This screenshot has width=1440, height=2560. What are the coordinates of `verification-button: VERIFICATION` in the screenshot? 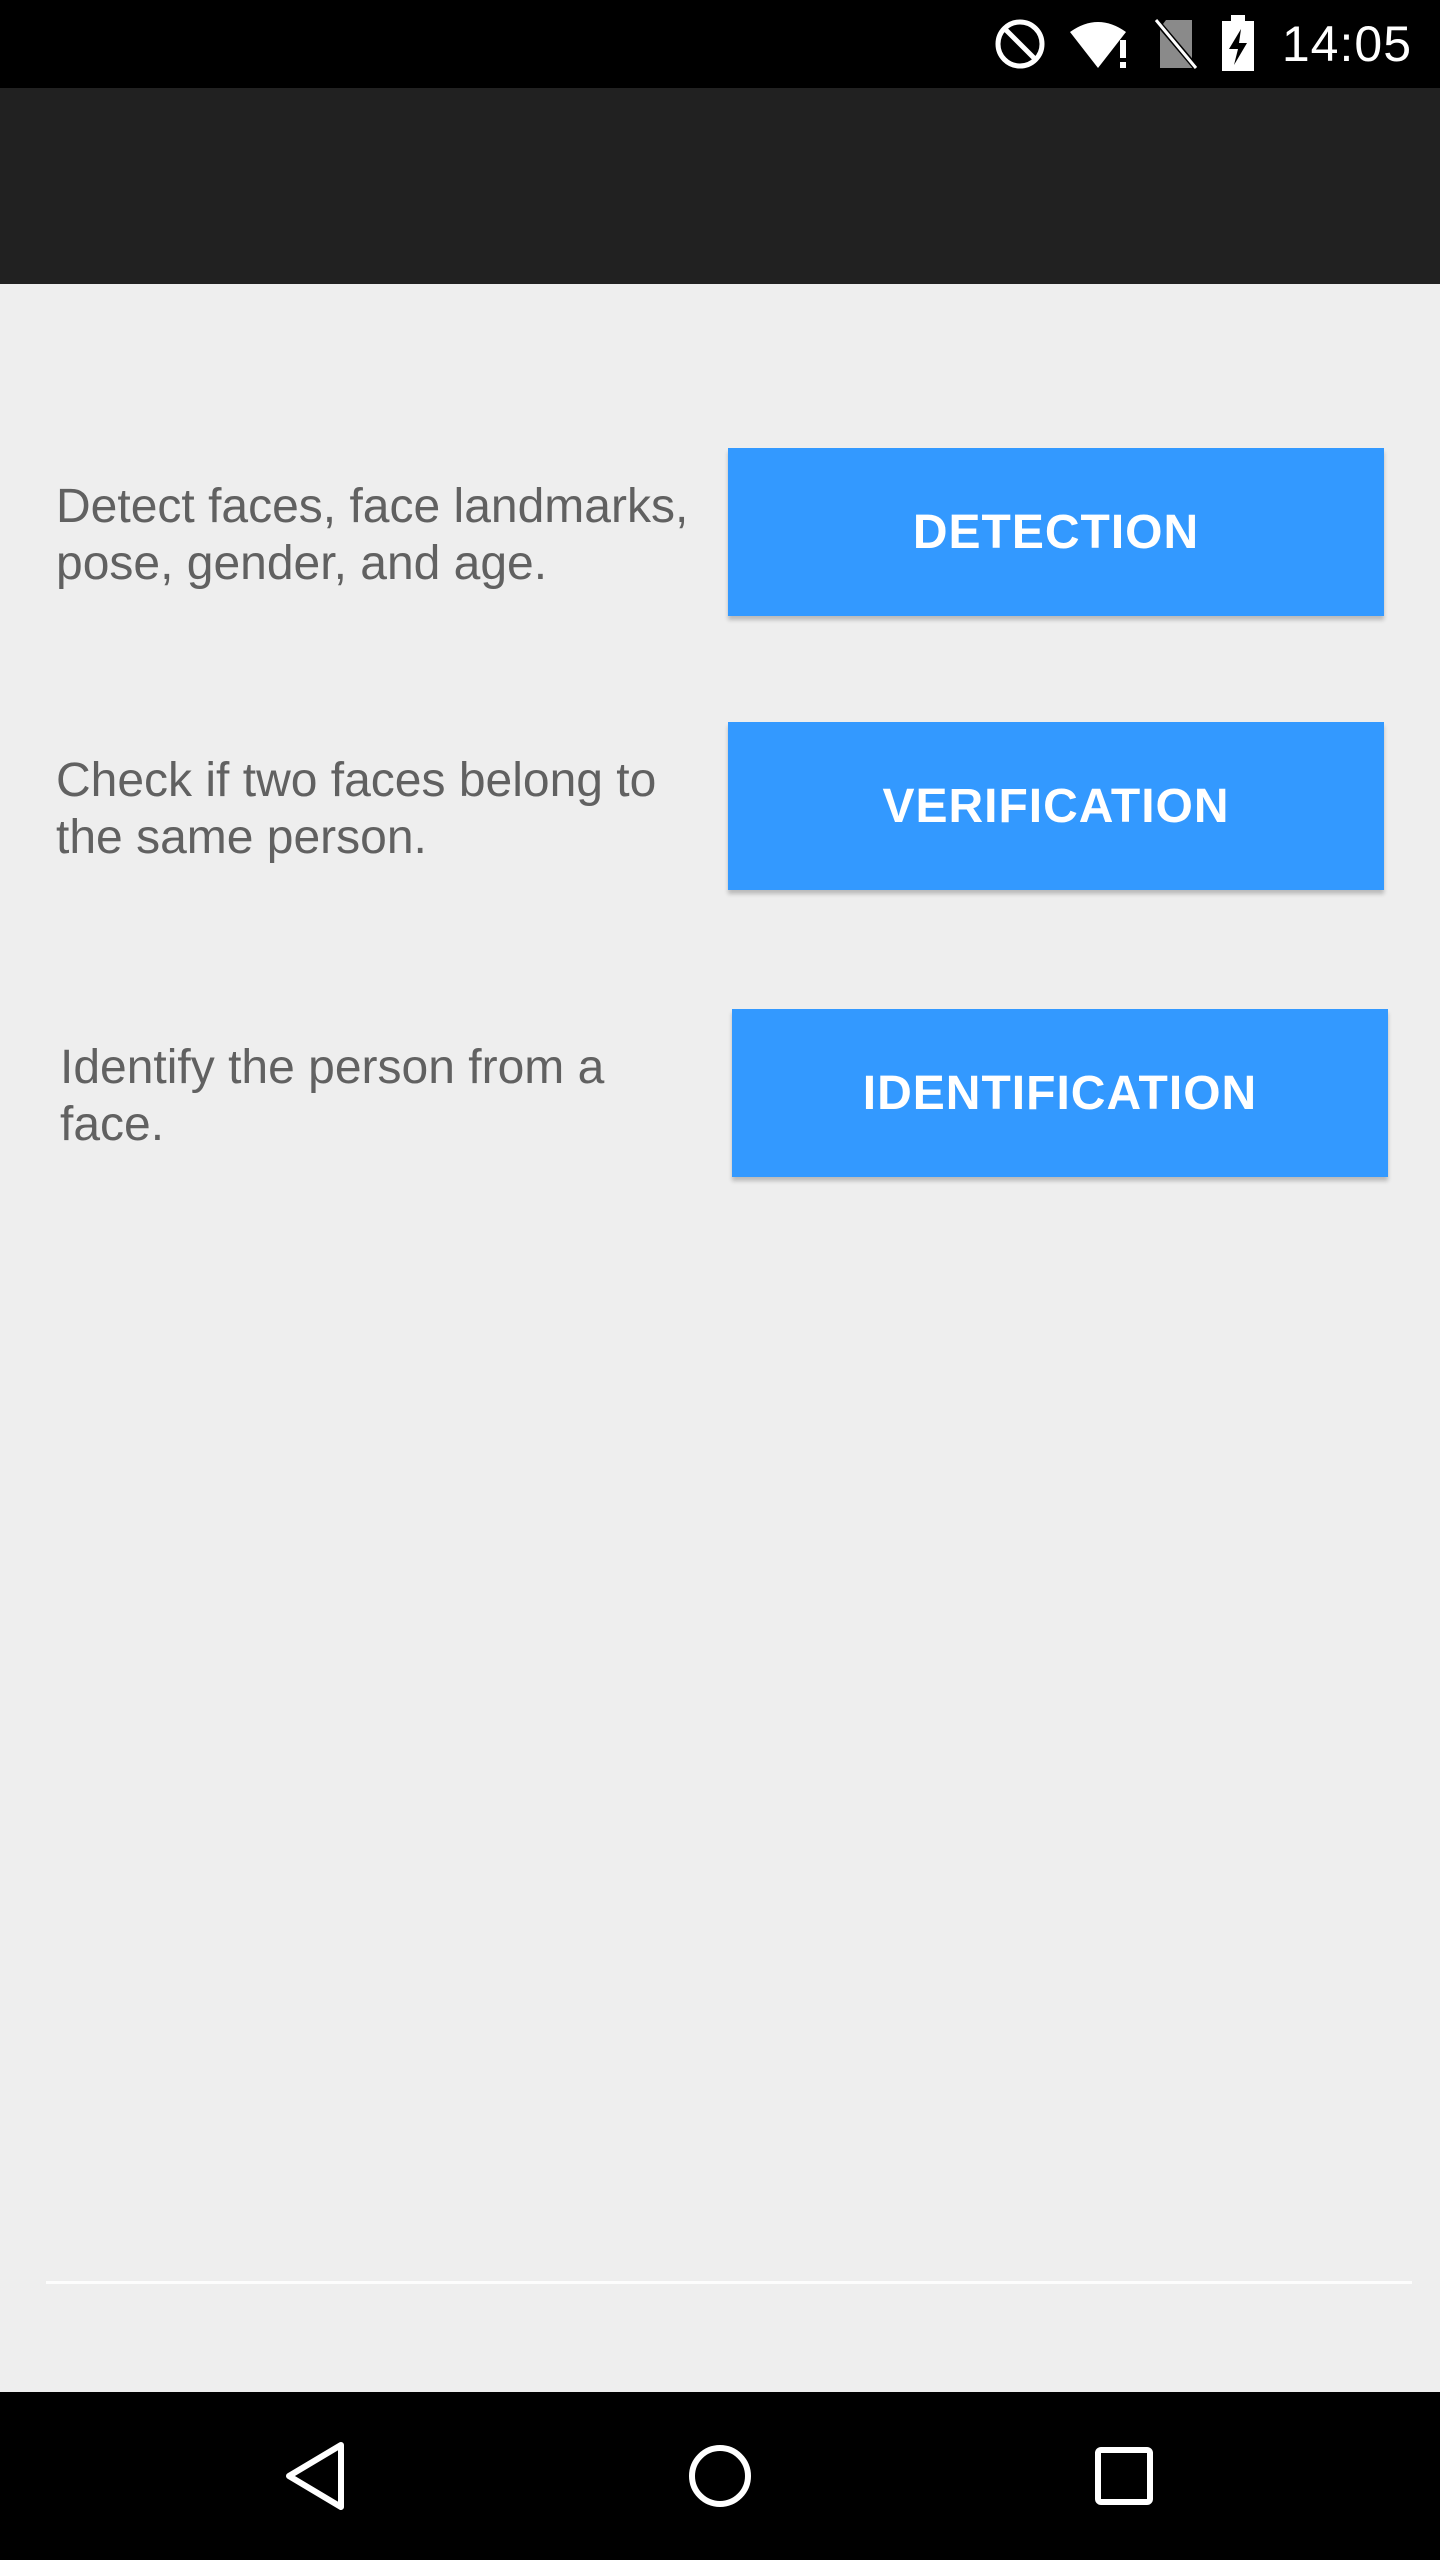 It's located at (1056, 806).